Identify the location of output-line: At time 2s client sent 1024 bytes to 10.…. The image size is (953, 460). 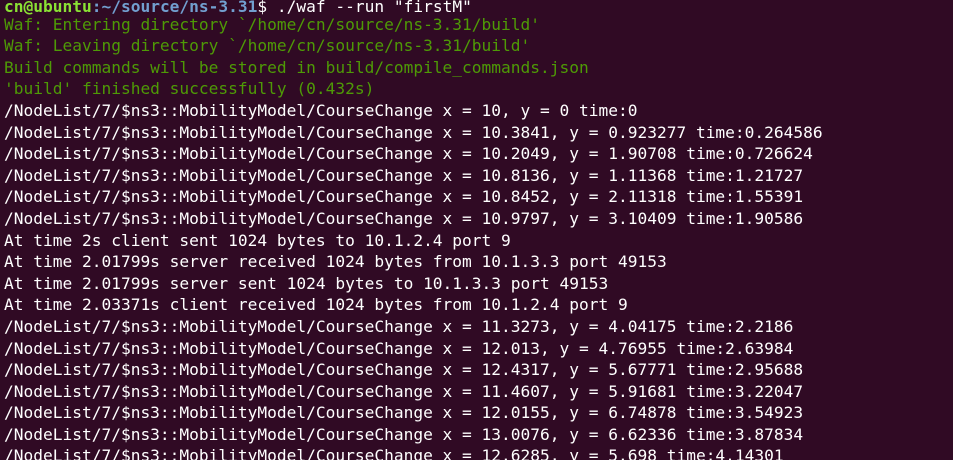
(257, 240).